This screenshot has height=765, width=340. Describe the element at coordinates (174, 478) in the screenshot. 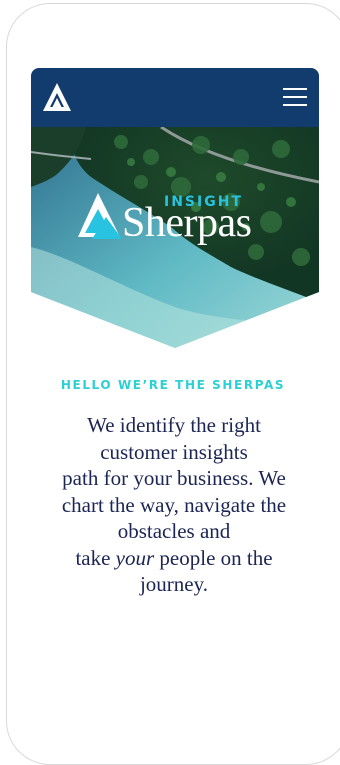

I see `intro-line: path for your business. We` at that location.